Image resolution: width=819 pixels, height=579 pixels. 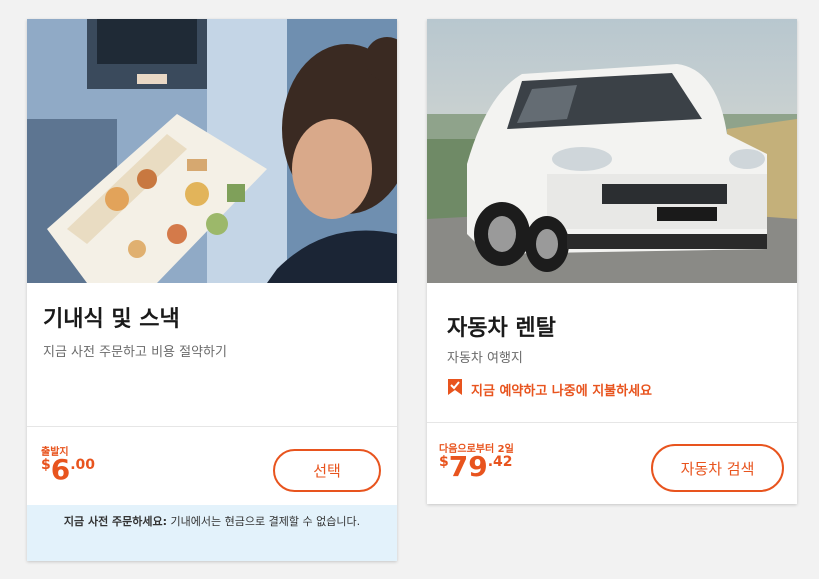 What do you see at coordinates (485, 358) in the screenshot?
I see `card-subtitle: 자동차 여행지` at bounding box center [485, 358].